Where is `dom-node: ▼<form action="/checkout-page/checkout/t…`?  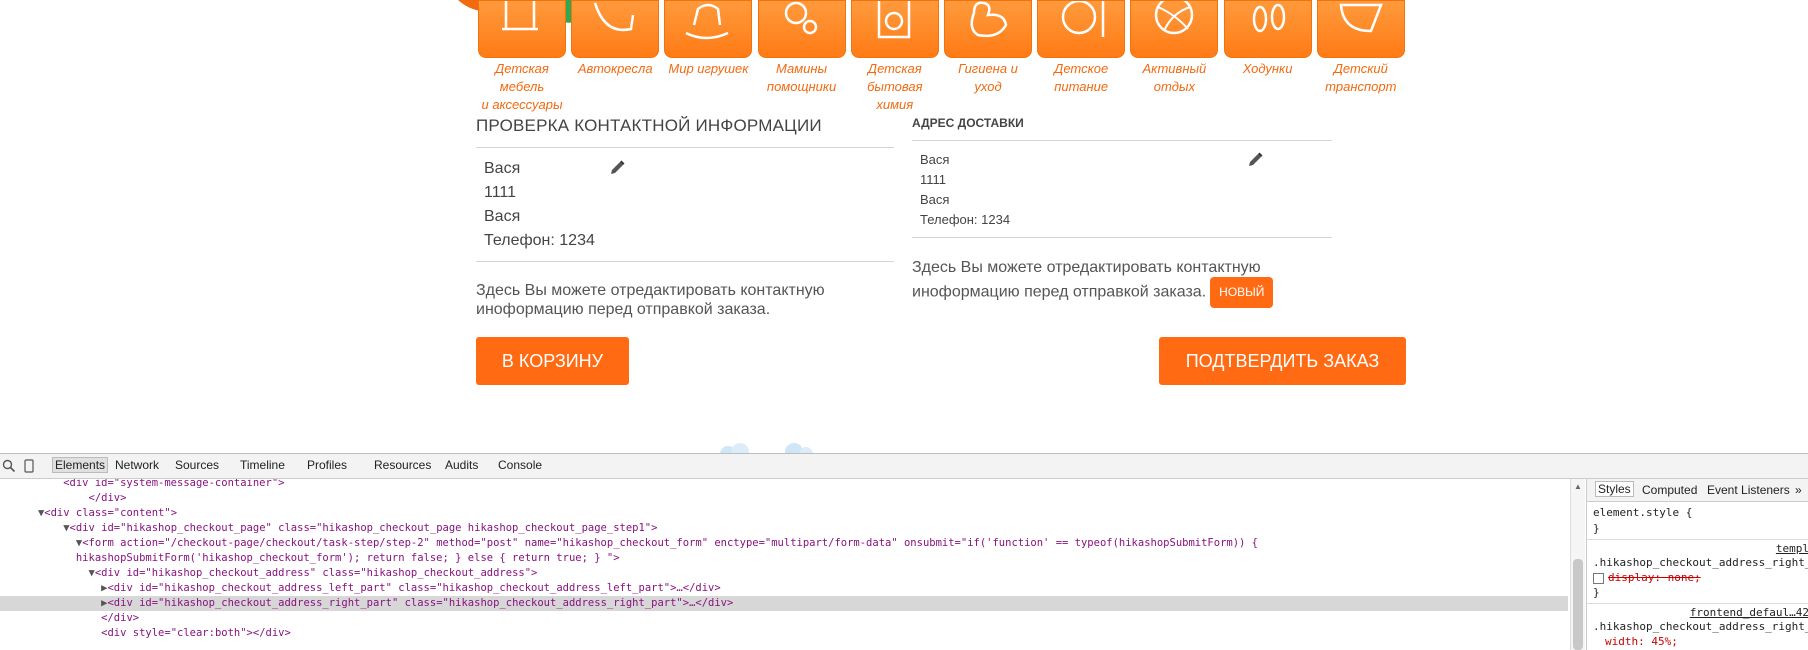
dom-node: ▼<form action="/checkout-page/checkout/t… is located at coordinates (784, 543).